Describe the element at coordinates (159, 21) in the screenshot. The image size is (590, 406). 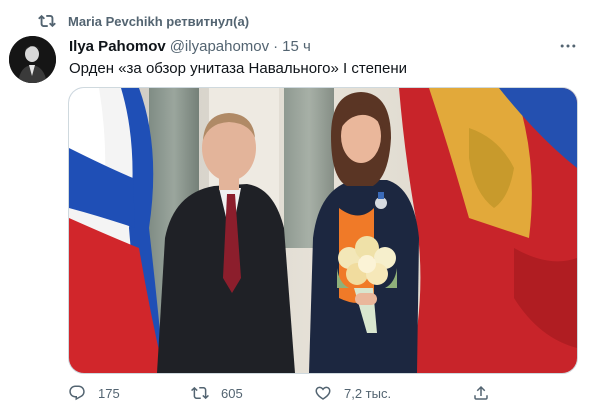
I see `retweet-context-text: Maria Pevchikh ретвитнул(а)` at that location.